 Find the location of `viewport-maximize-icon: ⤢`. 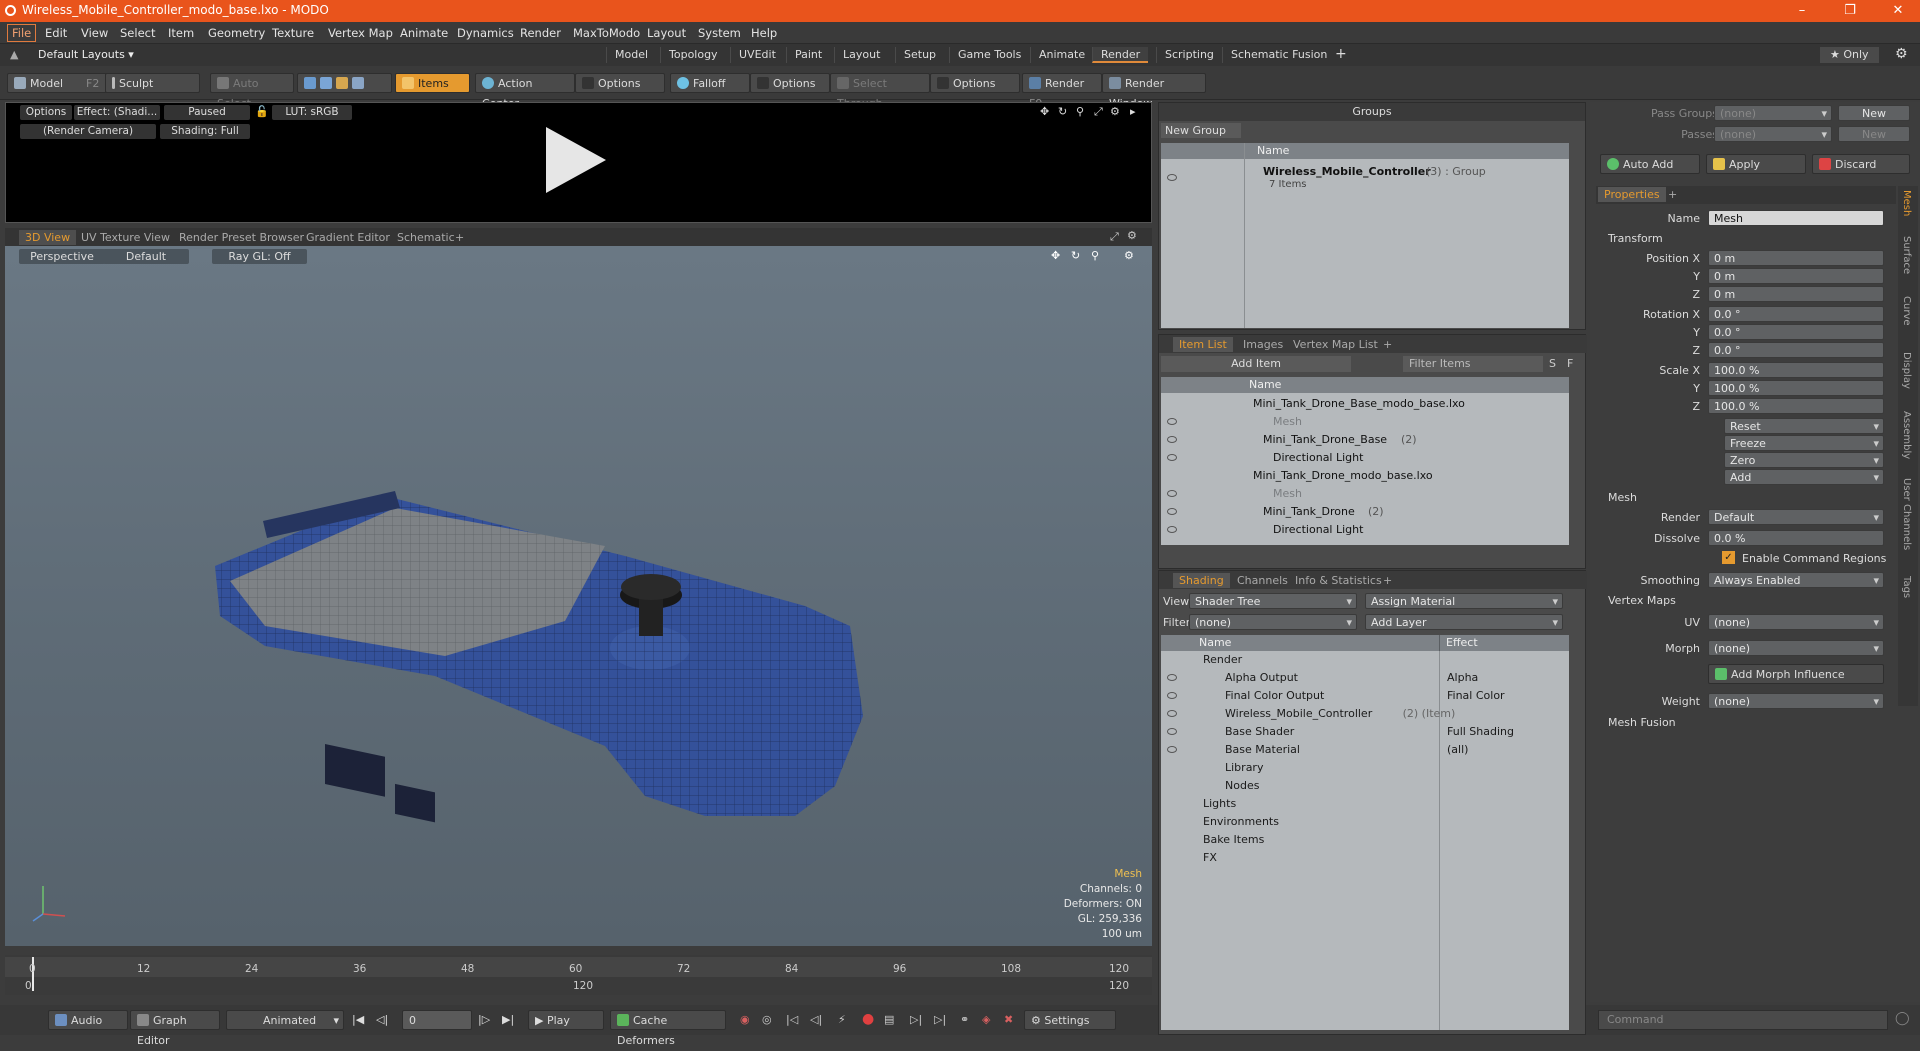

viewport-maximize-icon: ⤢ is located at coordinates (1114, 237).